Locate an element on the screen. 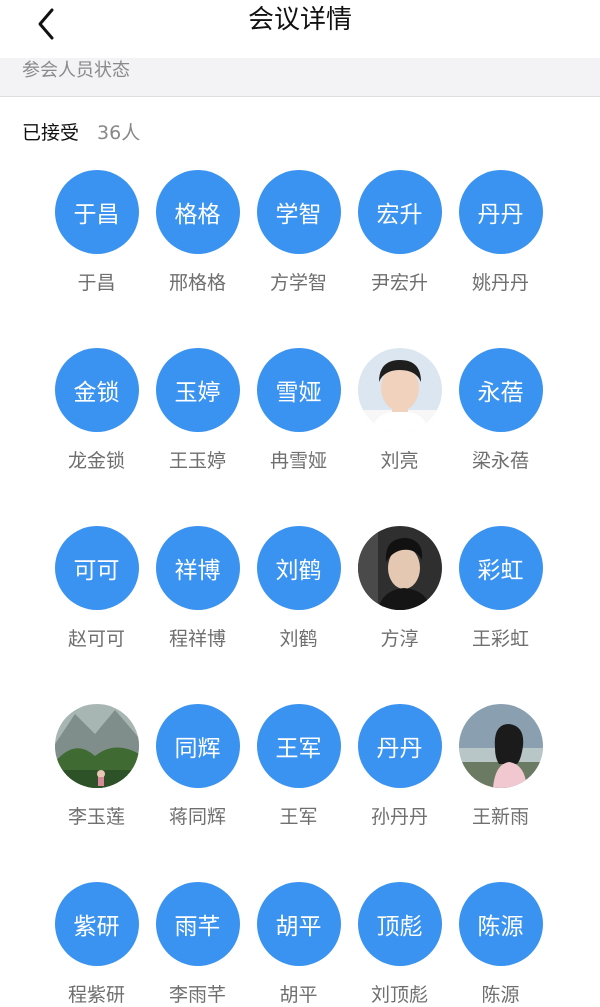 This screenshot has height=1007, width=600. accepted-label: 已接受 is located at coordinates (51, 133).